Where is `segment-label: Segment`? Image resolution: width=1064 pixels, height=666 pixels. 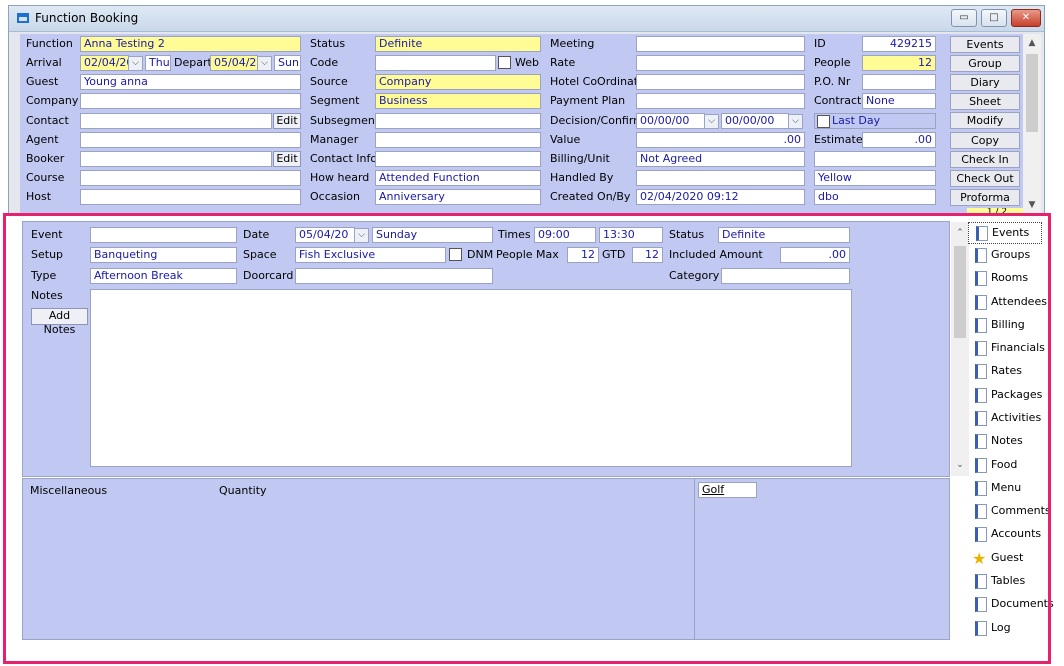
segment-label: Segment is located at coordinates (335, 100).